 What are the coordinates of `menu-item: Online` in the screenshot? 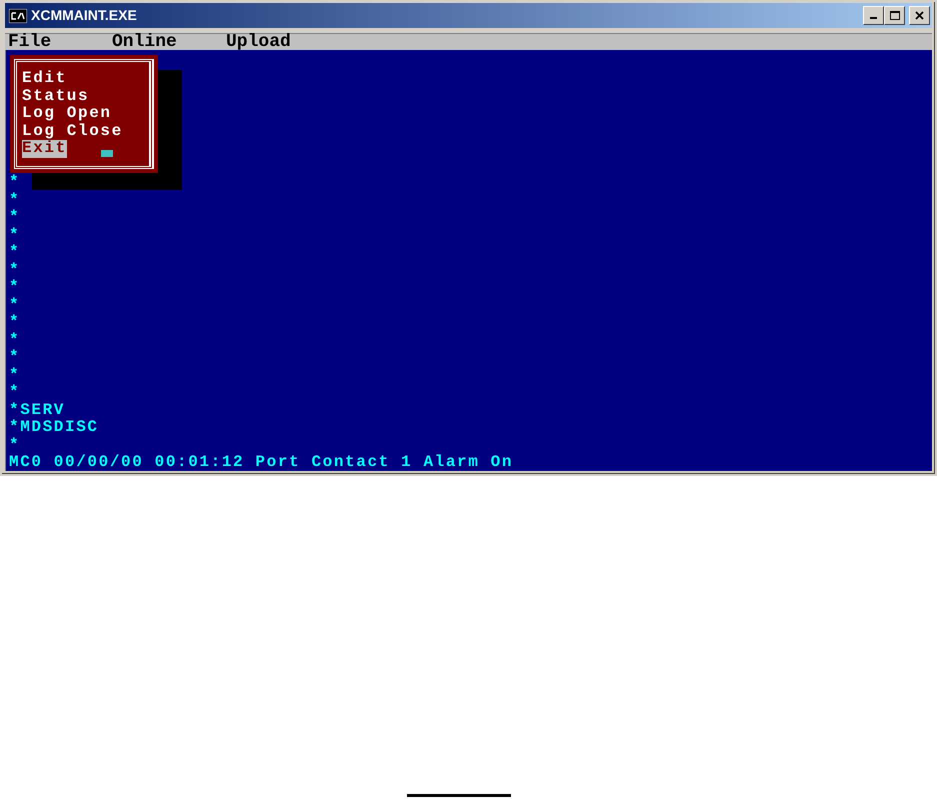 It's located at (169, 42).